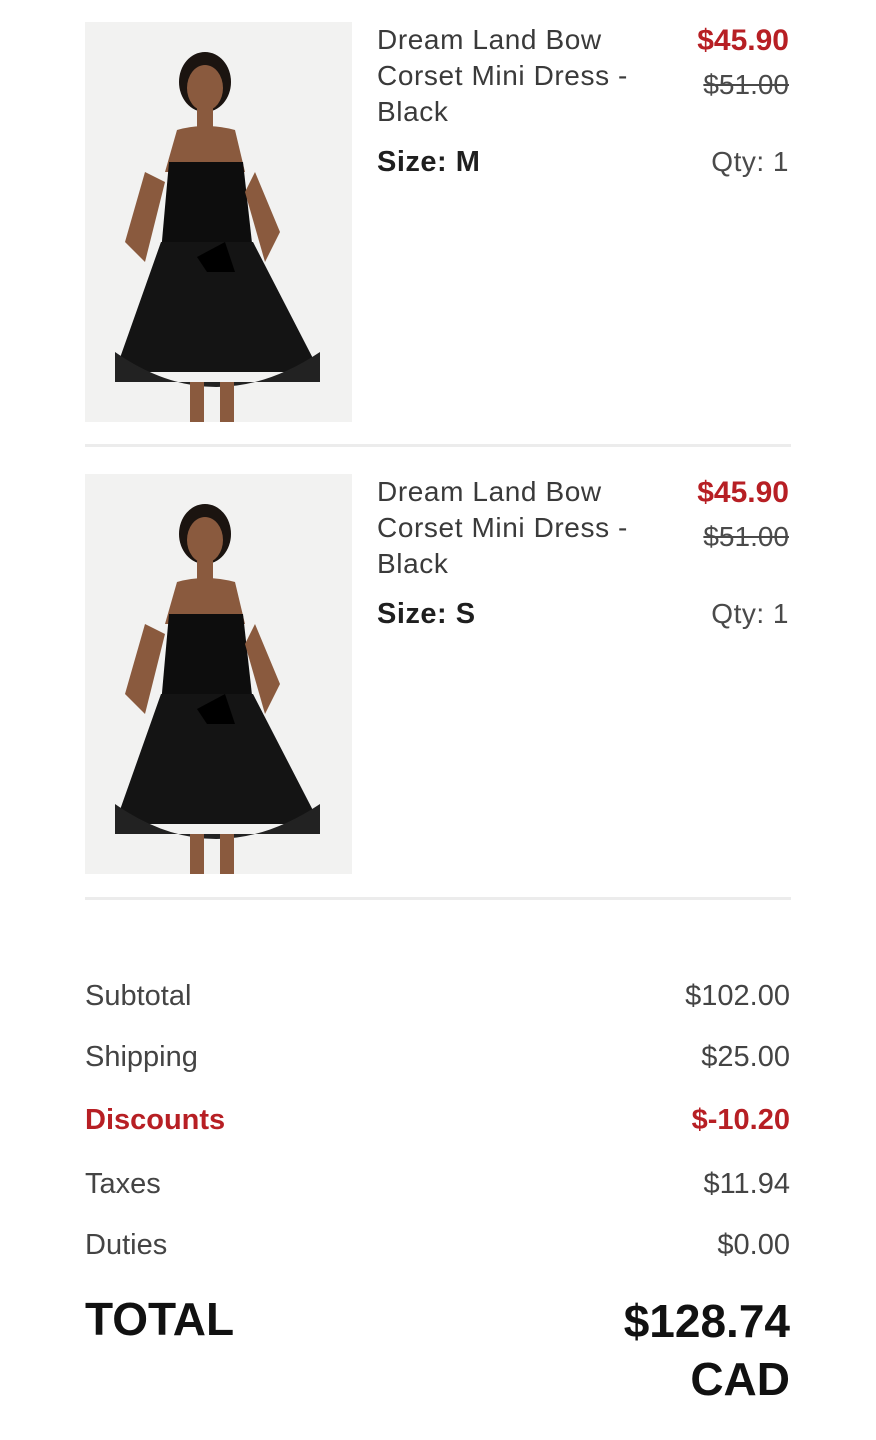 The width and height of the screenshot is (876, 1440). I want to click on total-currency: CAD, so click(740, 1379).